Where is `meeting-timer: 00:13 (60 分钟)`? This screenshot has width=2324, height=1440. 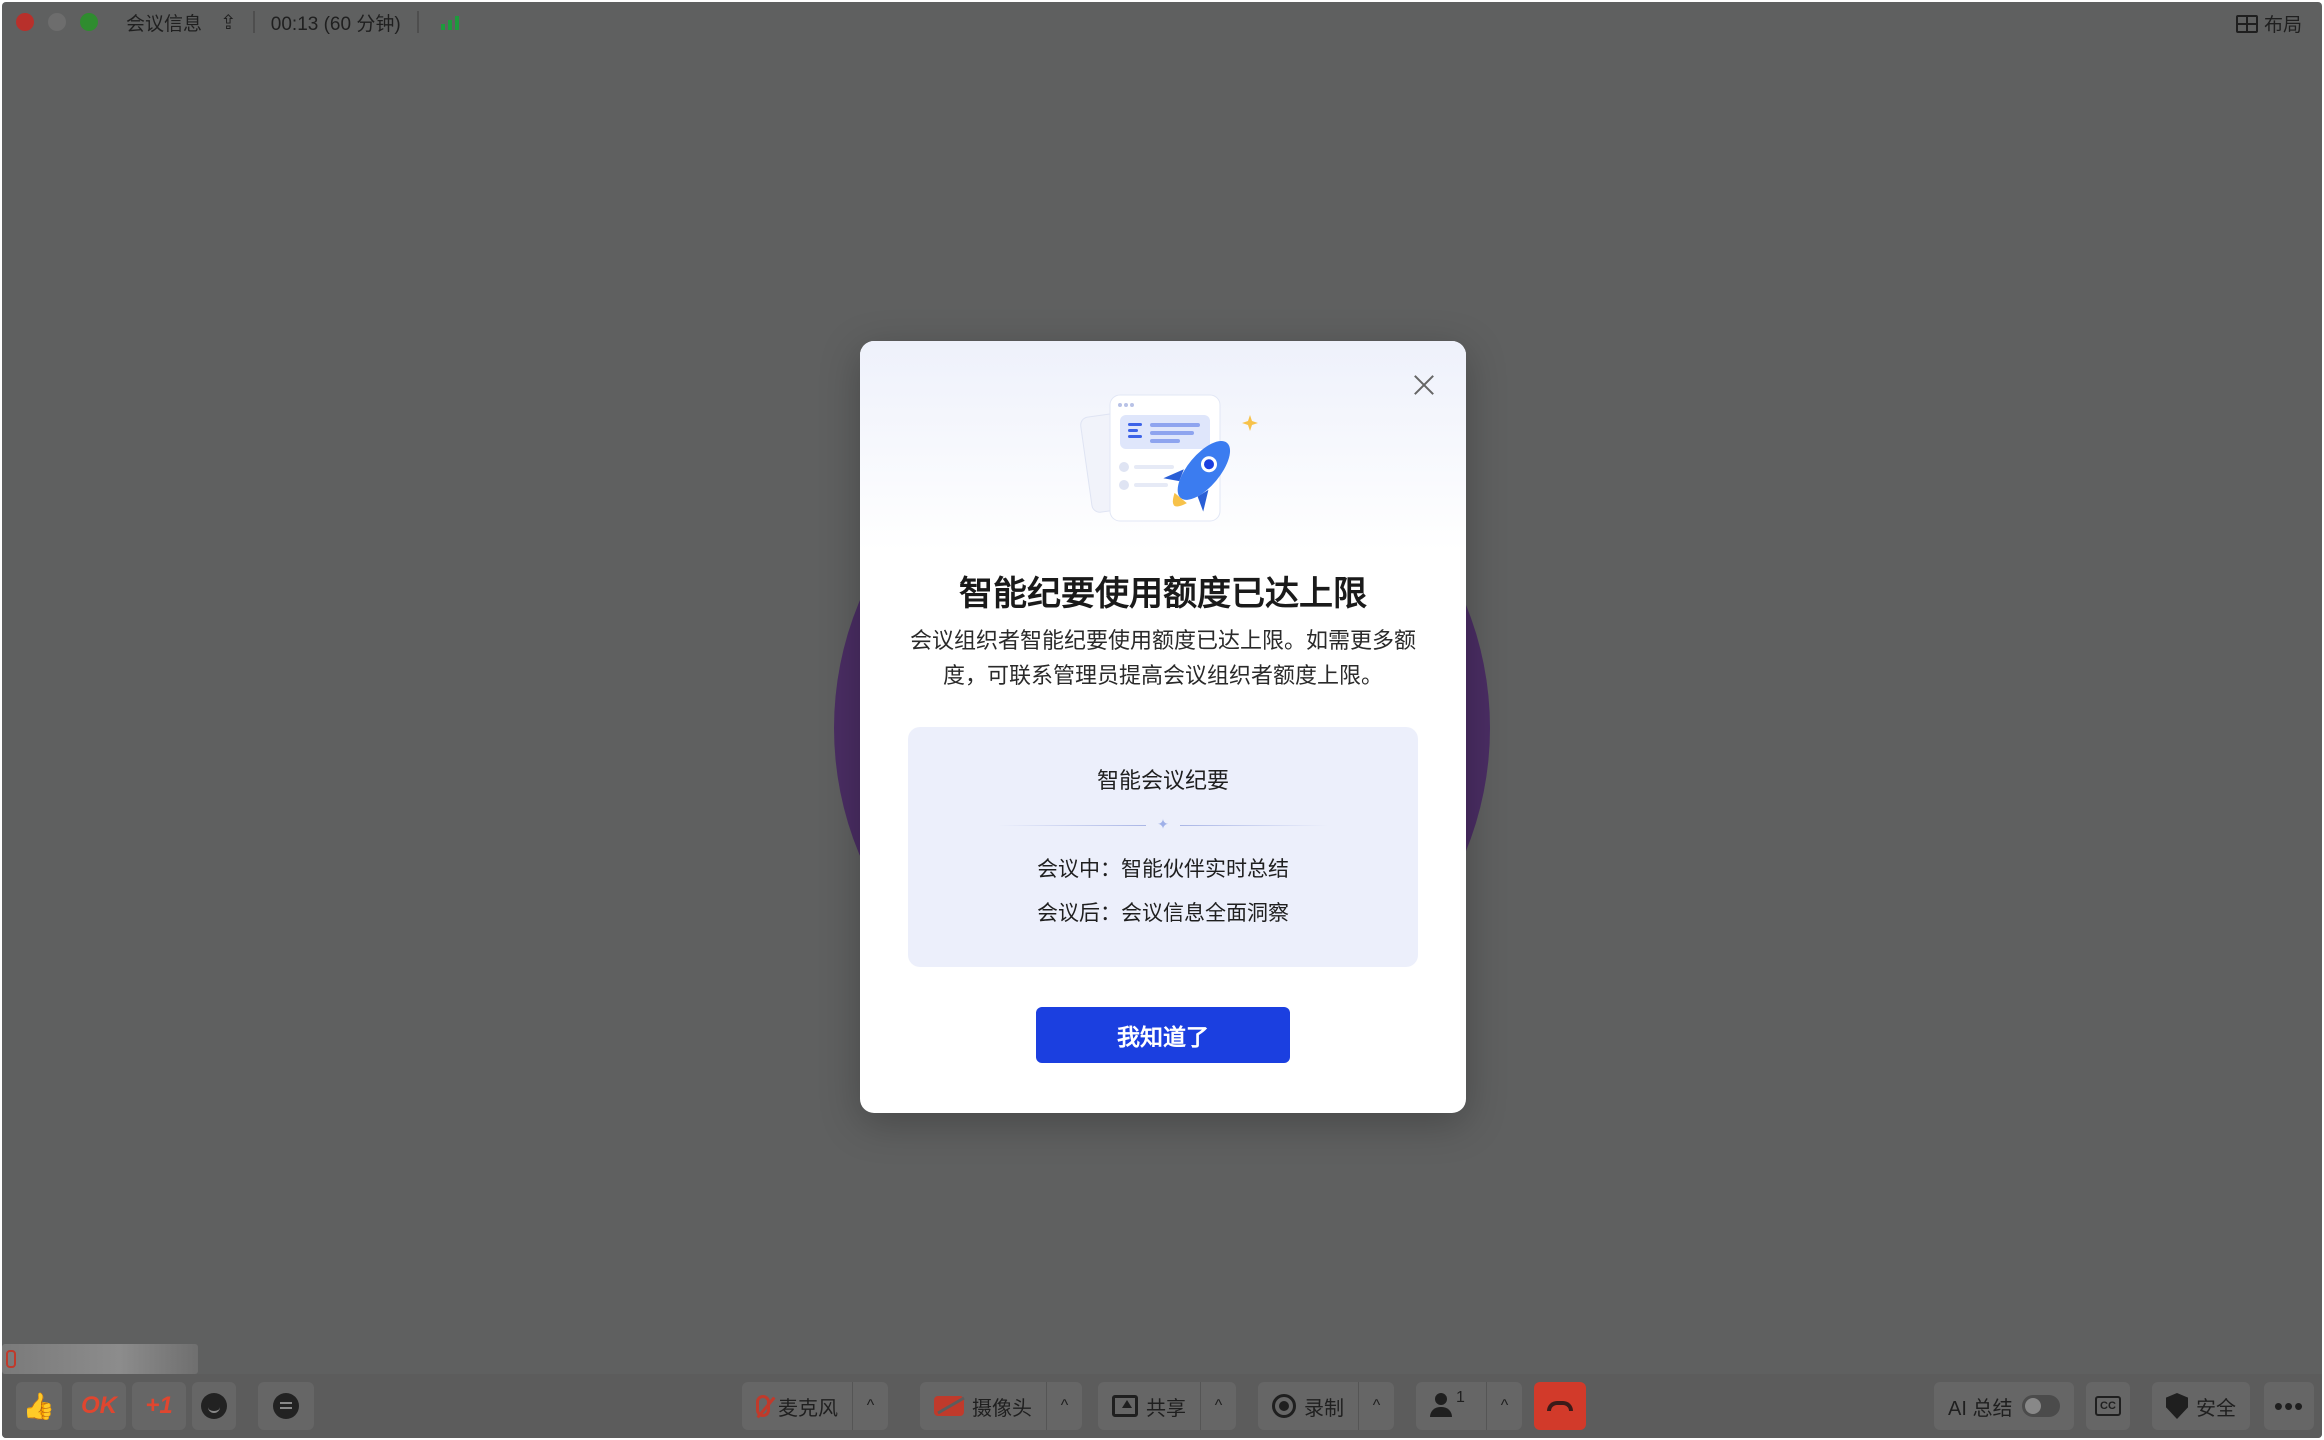 meeting-timer: 00:13 (60 分钟) is located at coordinates (335, 24).